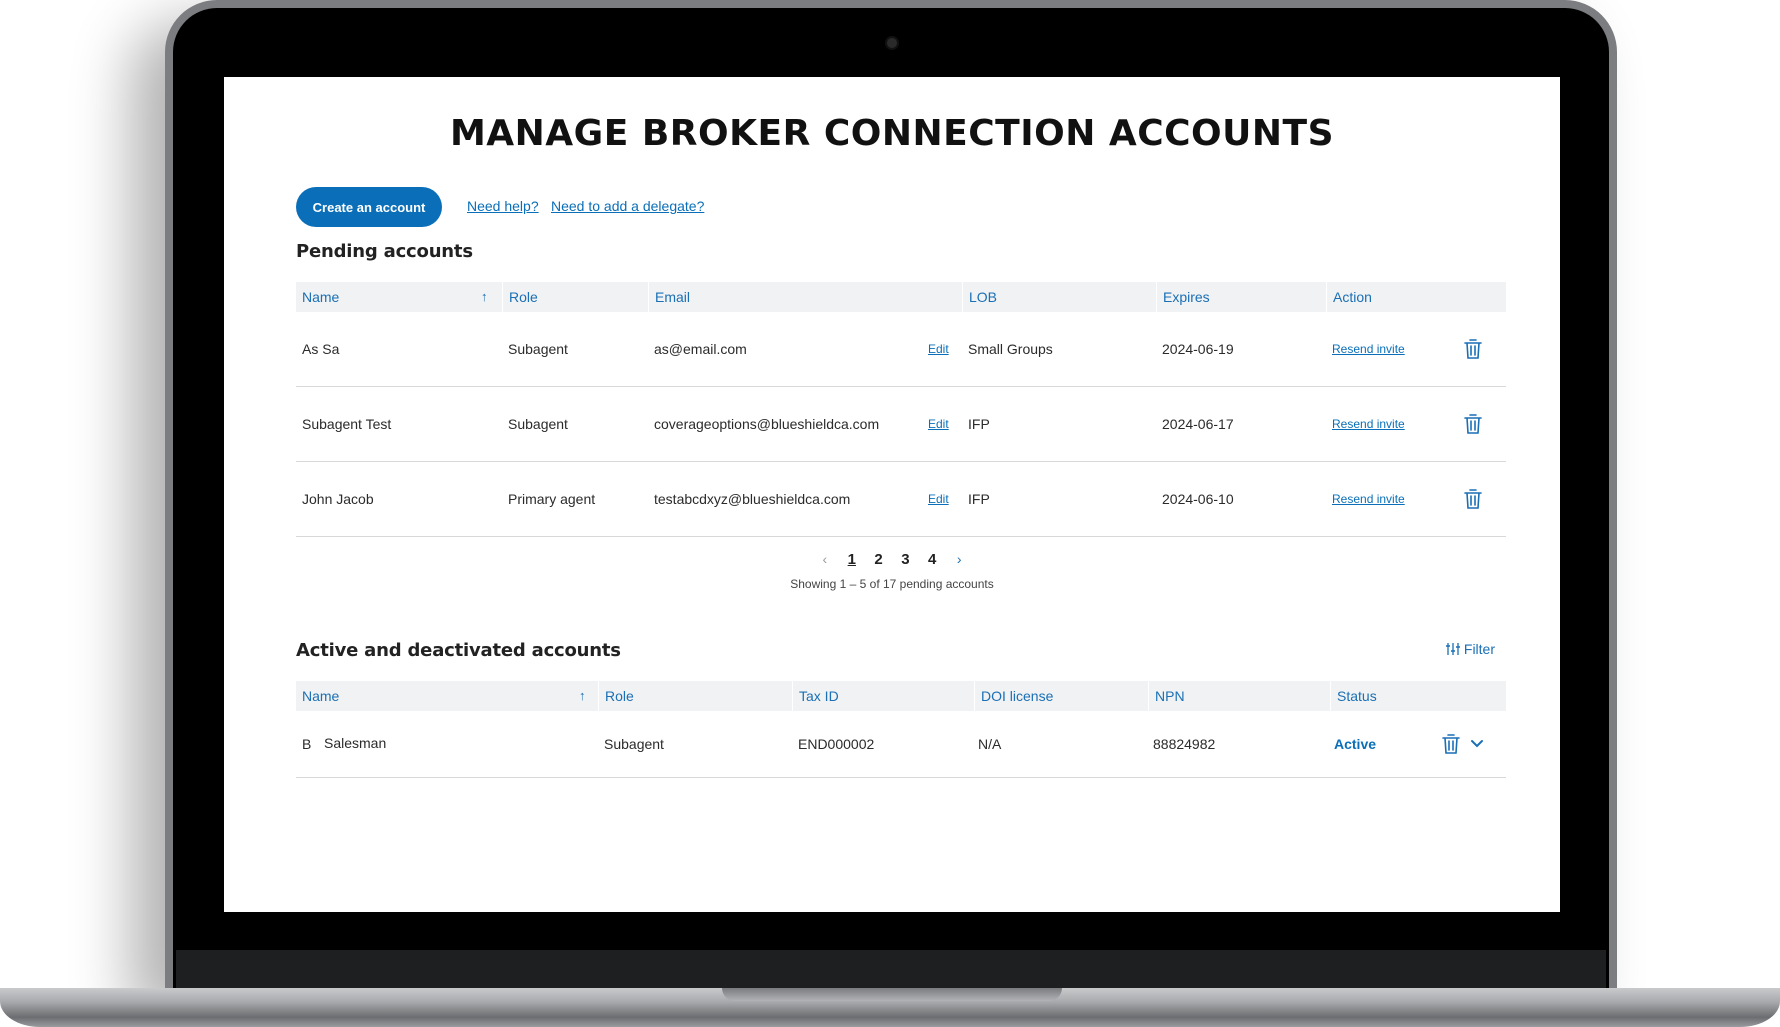 The width and height of the screenshot is (1780, 1027). I want to click on need-help-link: Need help?, so click(503, 206).